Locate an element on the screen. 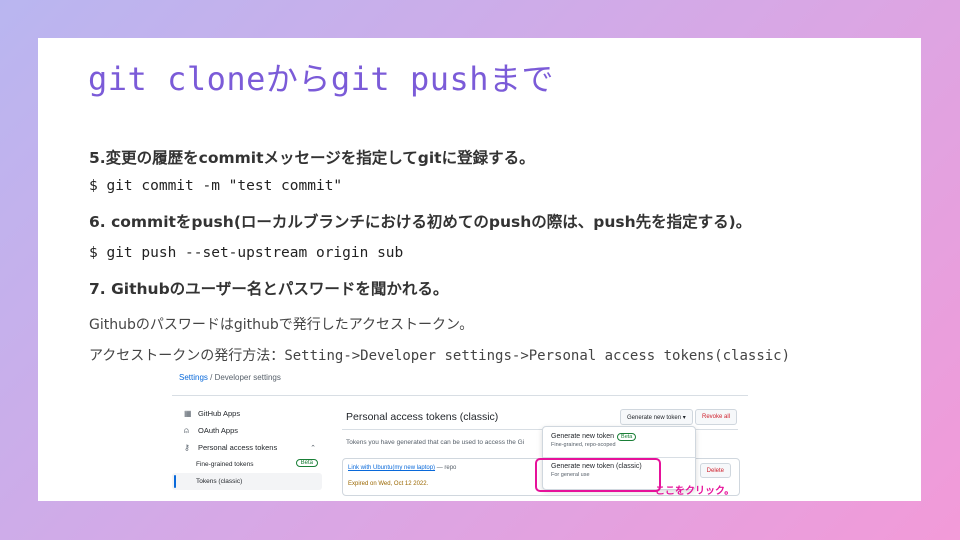 This screenshot has width=960, height=540. sidebar-item-tokens-classic: Tokens (classic) is located at coordinates (247, 481).